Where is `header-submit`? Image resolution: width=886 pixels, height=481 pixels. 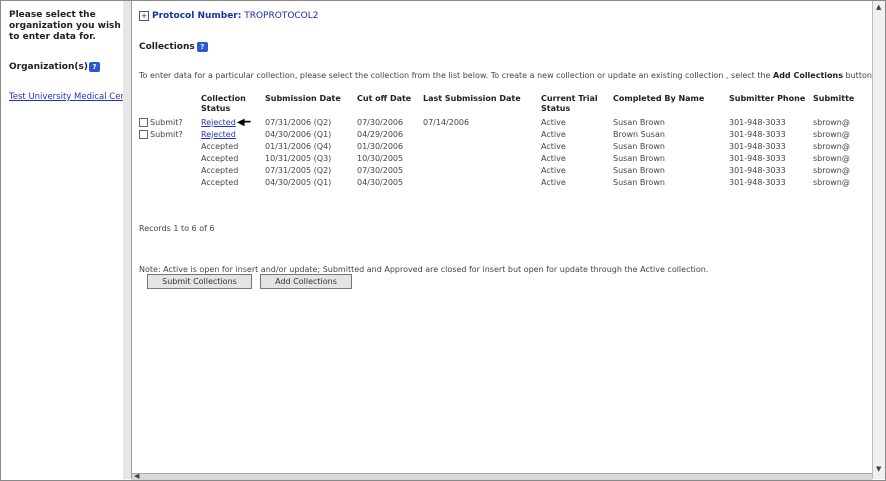 header-submit is located at coordinates (170, 105).